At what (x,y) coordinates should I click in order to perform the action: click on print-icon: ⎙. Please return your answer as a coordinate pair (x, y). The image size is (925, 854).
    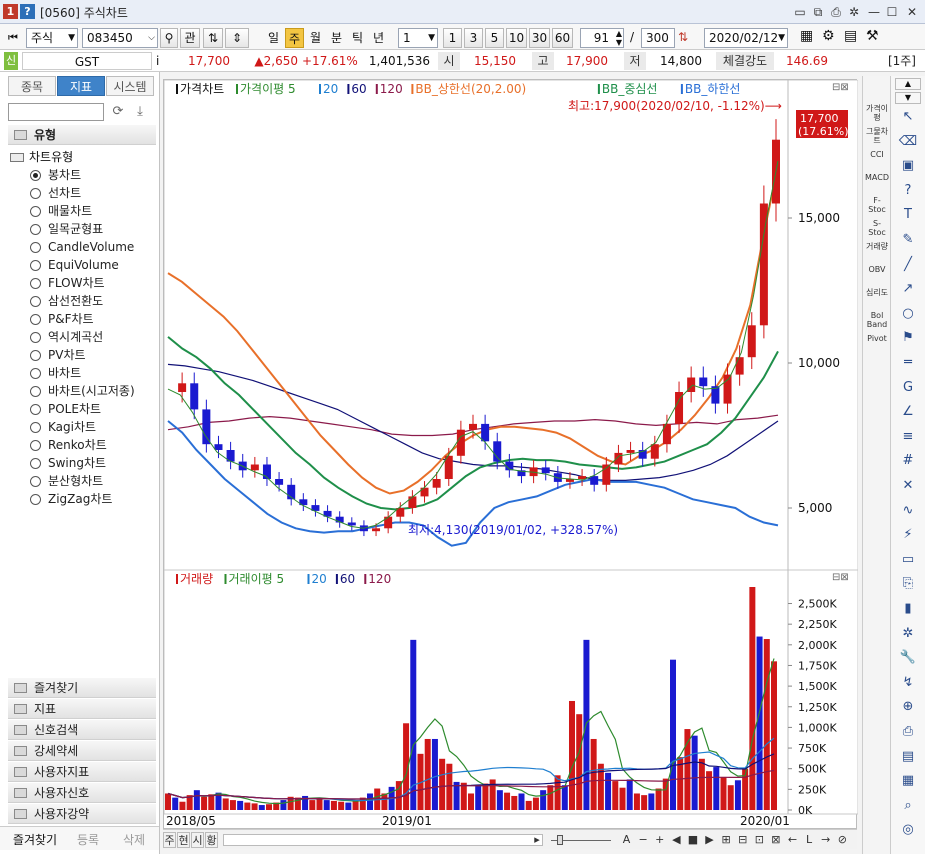
    Looking at the image, I should click on (836, 12).